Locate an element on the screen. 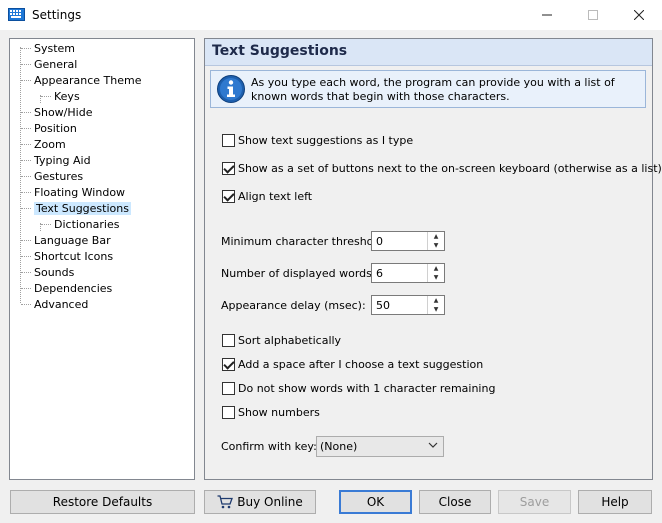 Image resolution: width=662 pixels, height=523 pixels. maximize-button is located at coordinates (593, 15).